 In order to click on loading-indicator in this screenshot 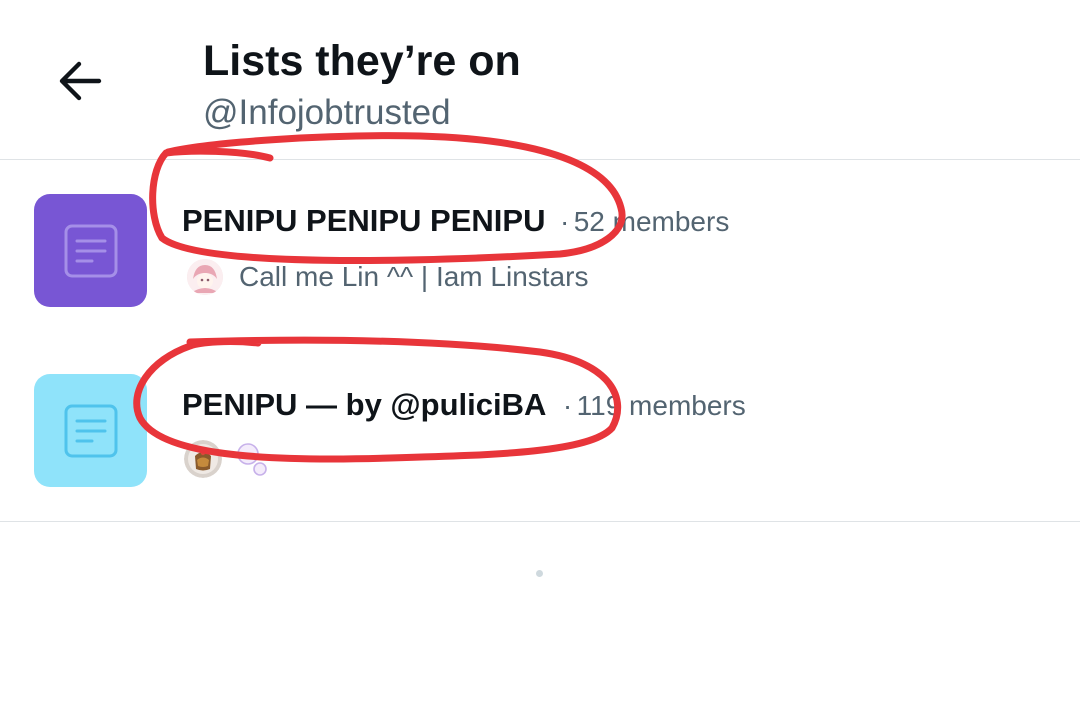, I will do `click(539, 573)`.